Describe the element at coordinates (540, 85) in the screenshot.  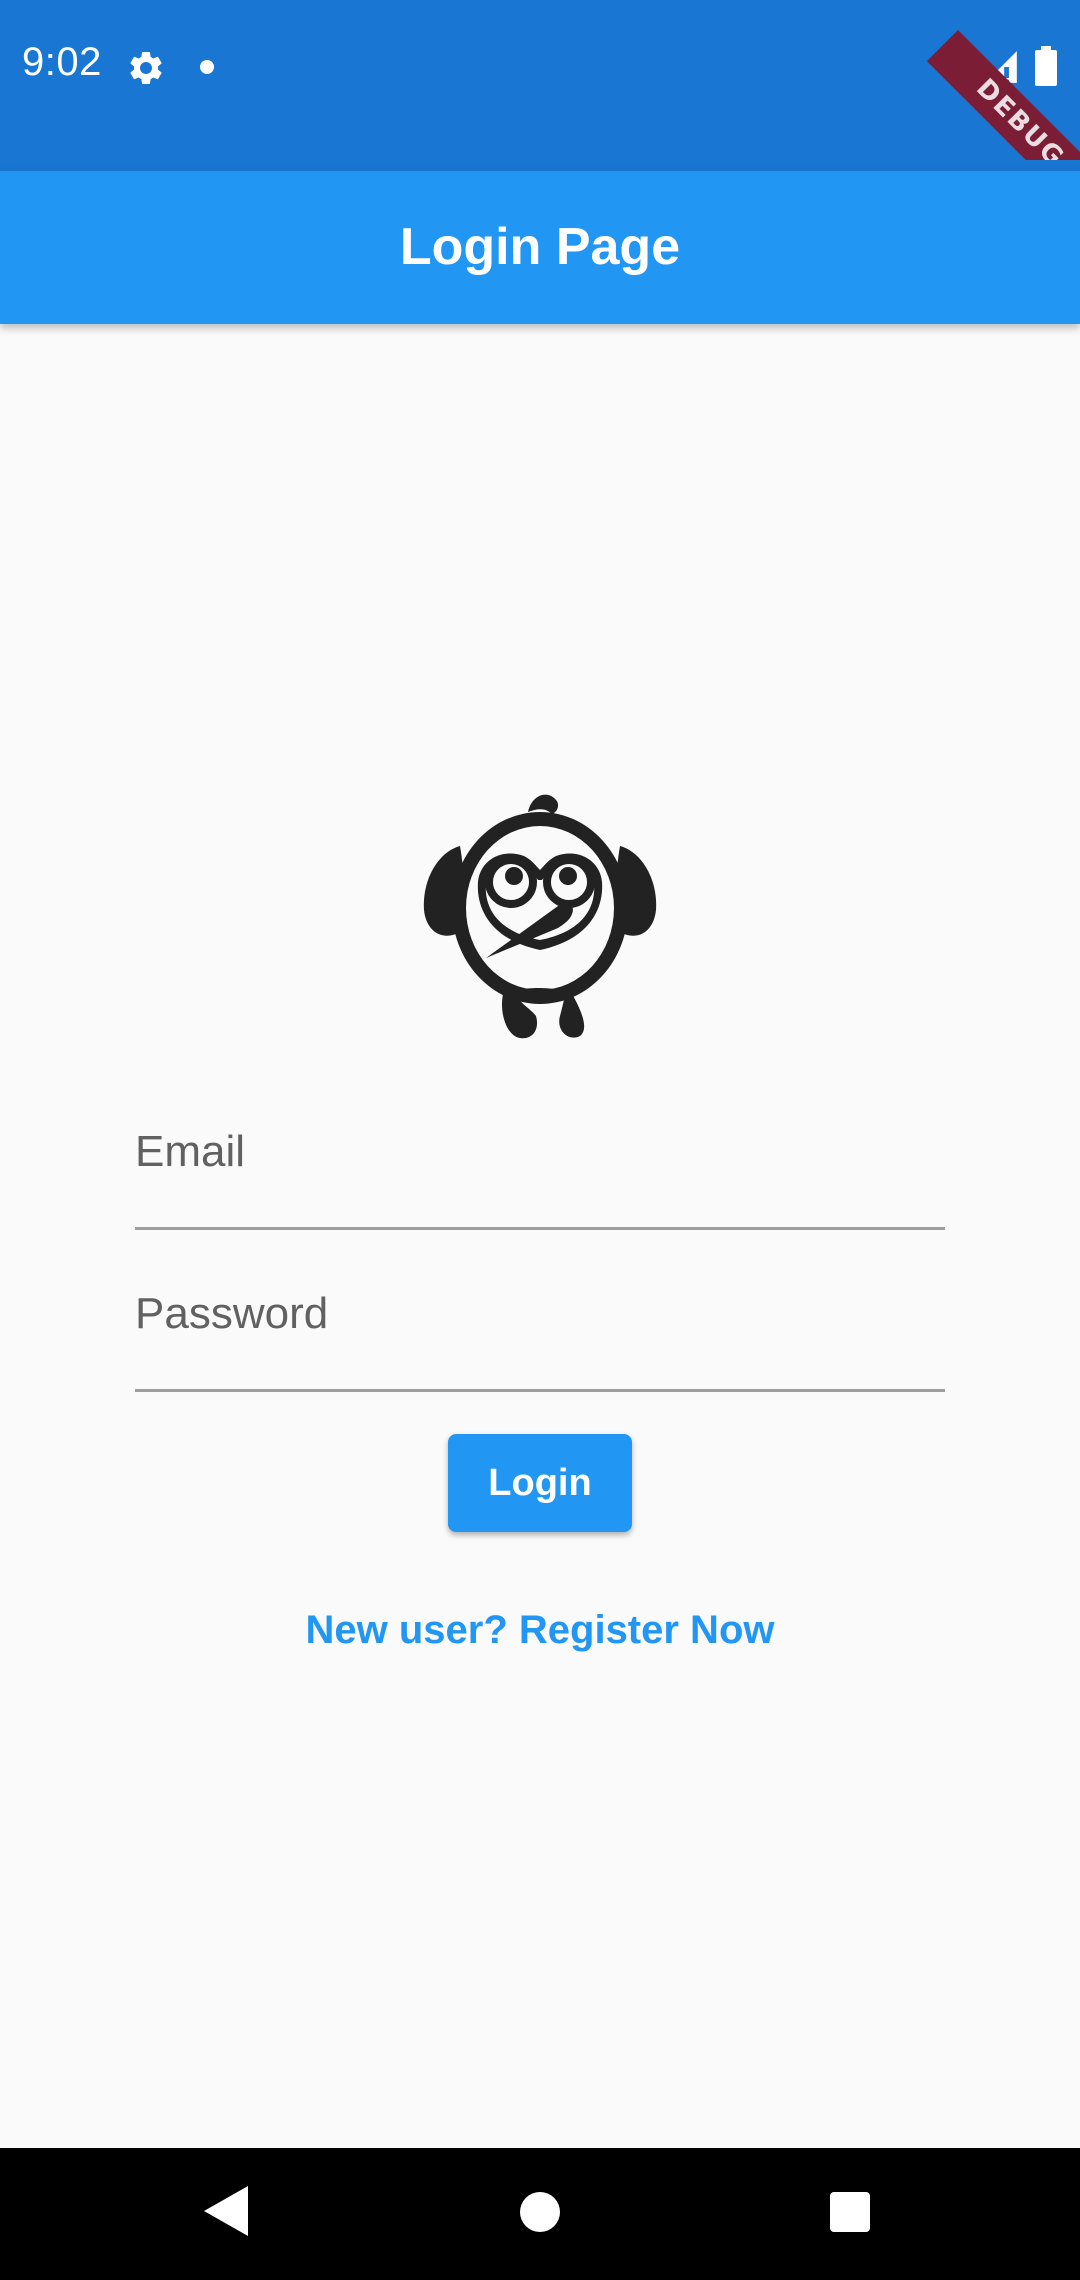
I see `status-bar: 9:02` at that location.